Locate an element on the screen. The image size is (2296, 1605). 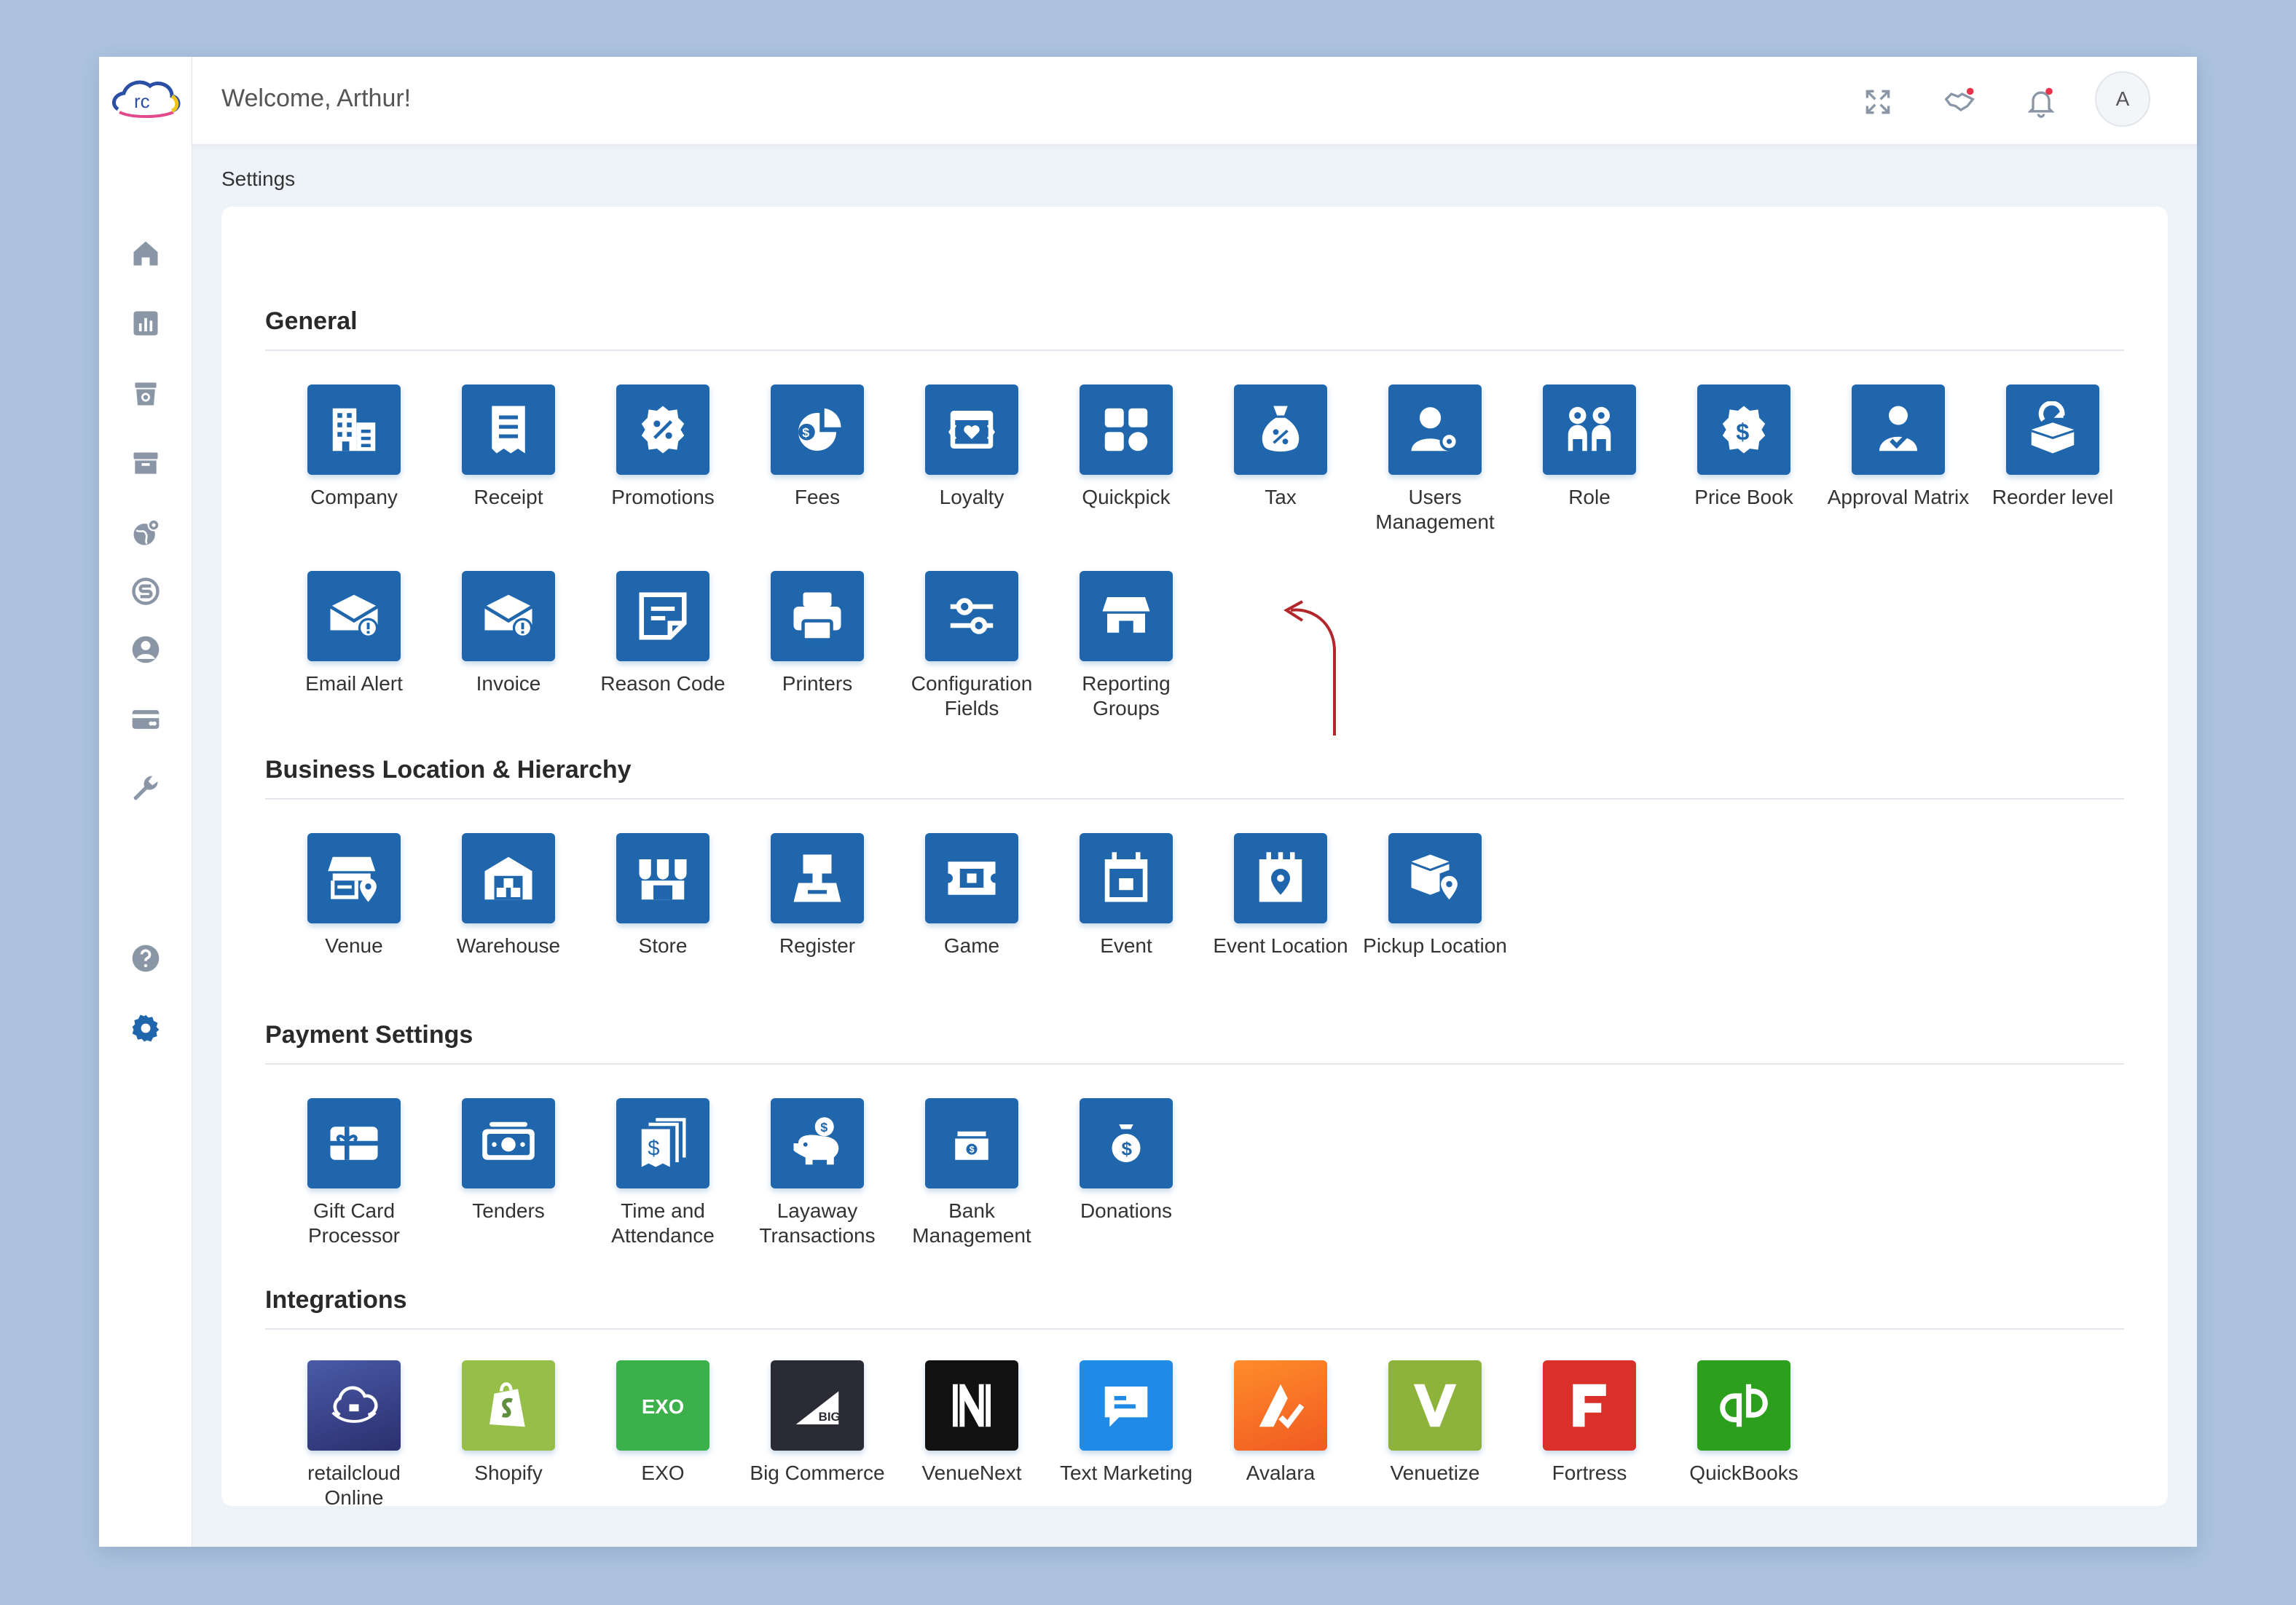
section-title-integrations: Integrations is located at coordinates (336, 1300).